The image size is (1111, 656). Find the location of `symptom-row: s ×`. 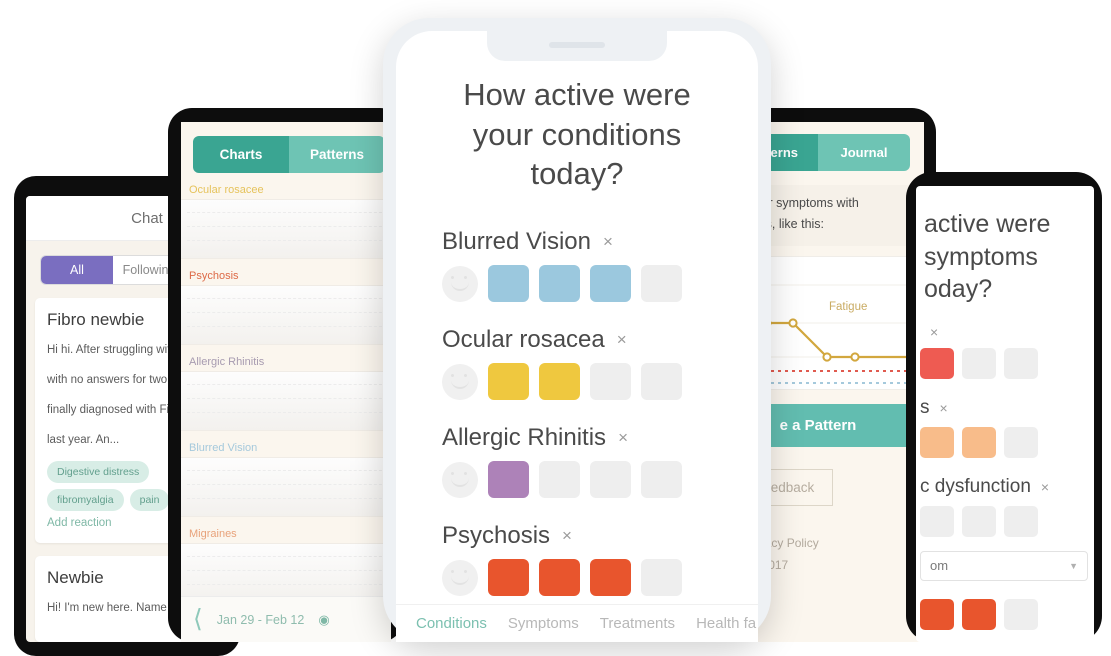

symptom-row: s × is located at coordinates (1007, 427).